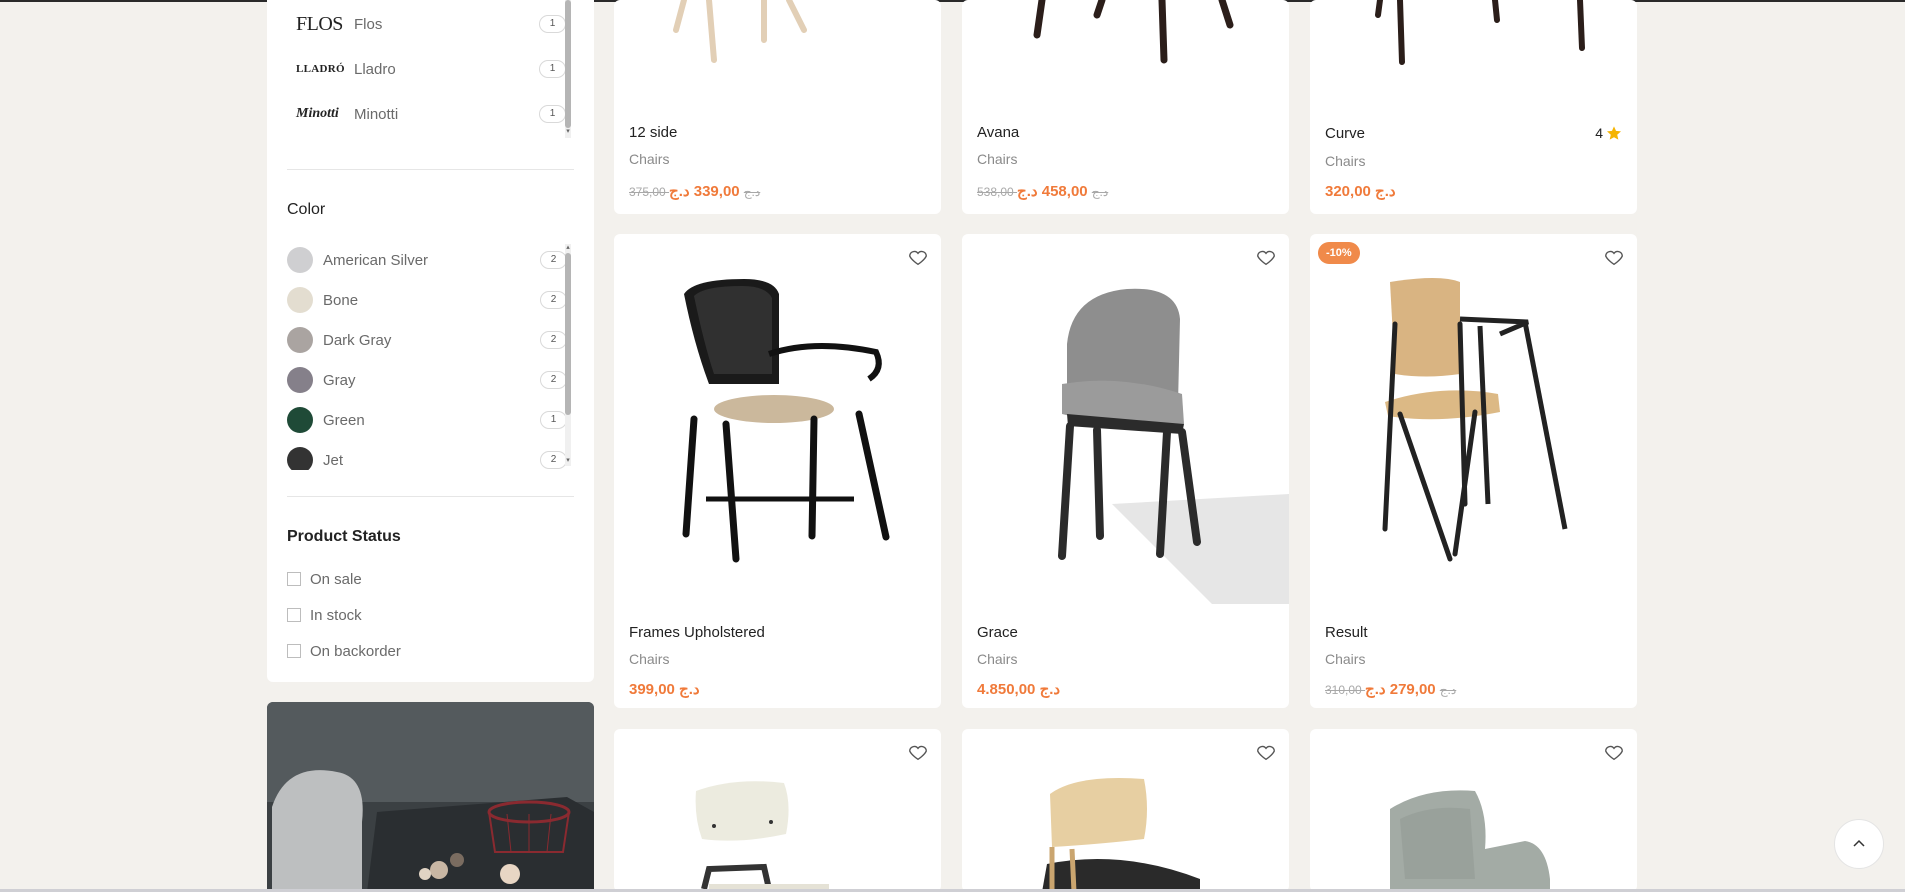 This screenshot has width=1905, height=892. What do you see at coordinates (998, 132) in the screenshot?
I see `product-title: Avana` at bounding box center [998, 132].